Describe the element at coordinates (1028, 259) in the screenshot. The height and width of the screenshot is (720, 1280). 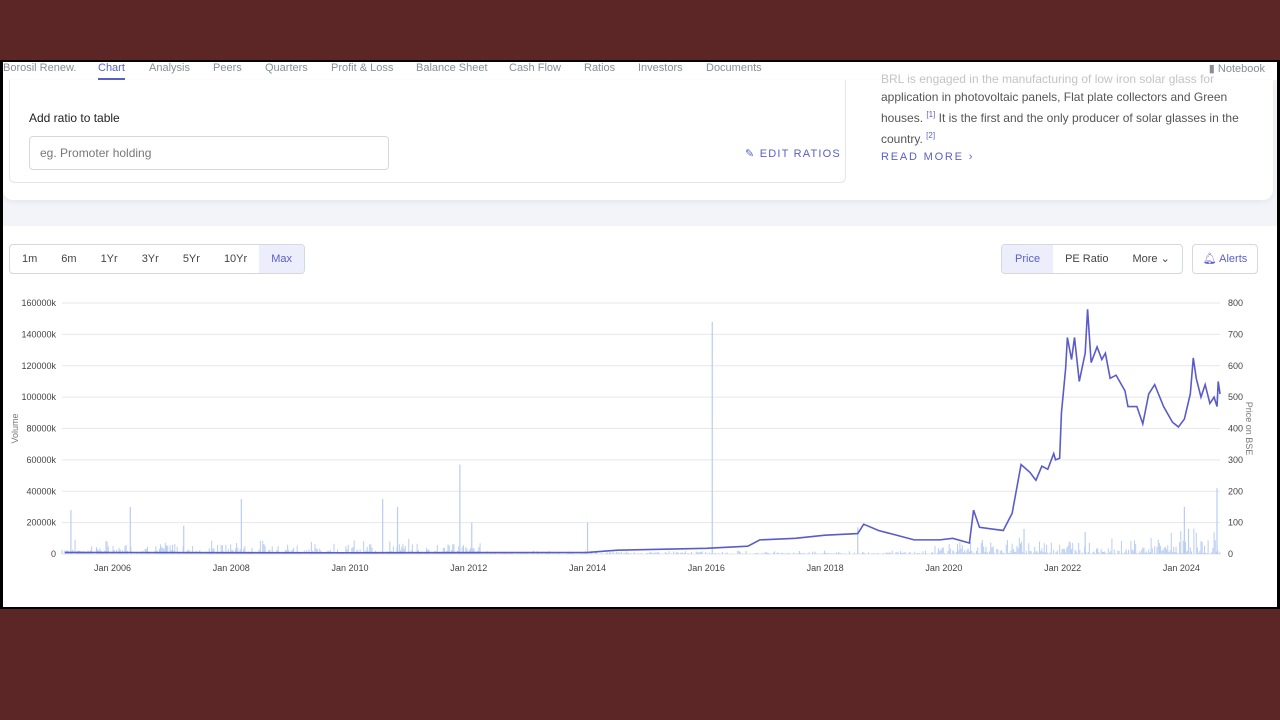
I see `metric-price: Price` at that location.